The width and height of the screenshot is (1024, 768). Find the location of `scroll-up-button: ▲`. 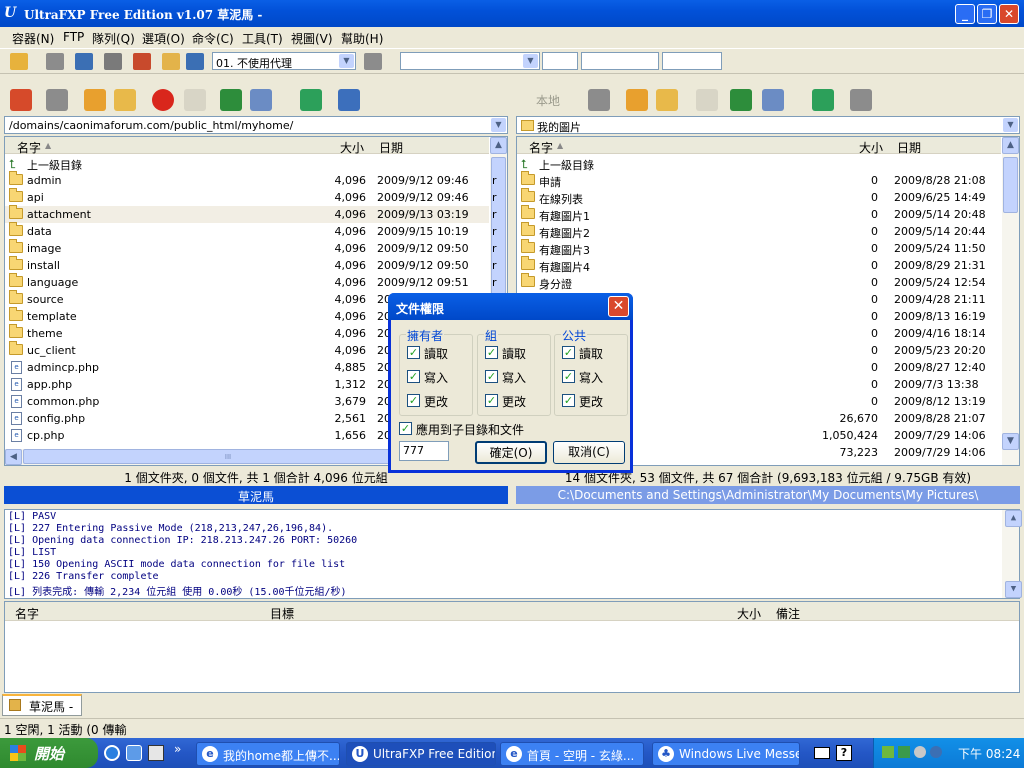

scroll-up-button: ▲ is located at coordinates (498, 145).